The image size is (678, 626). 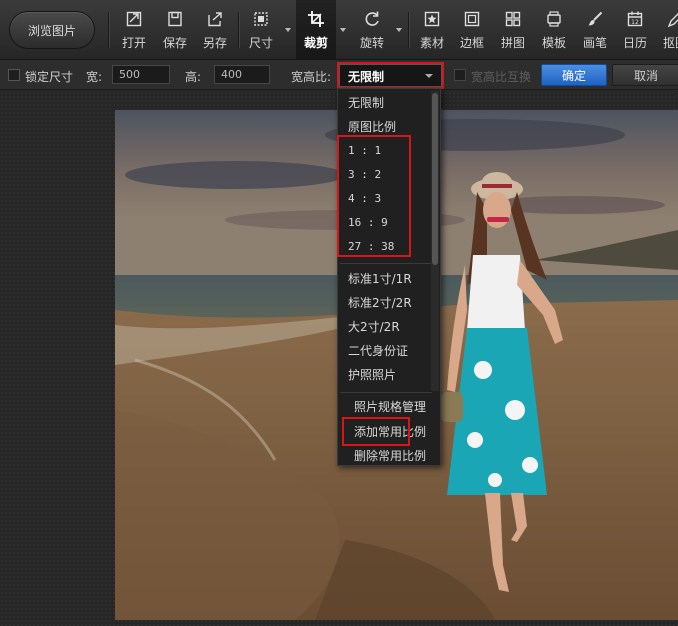 I want to click on ratio-option-27-38: 27 : 38, so click(x=385, y=247).